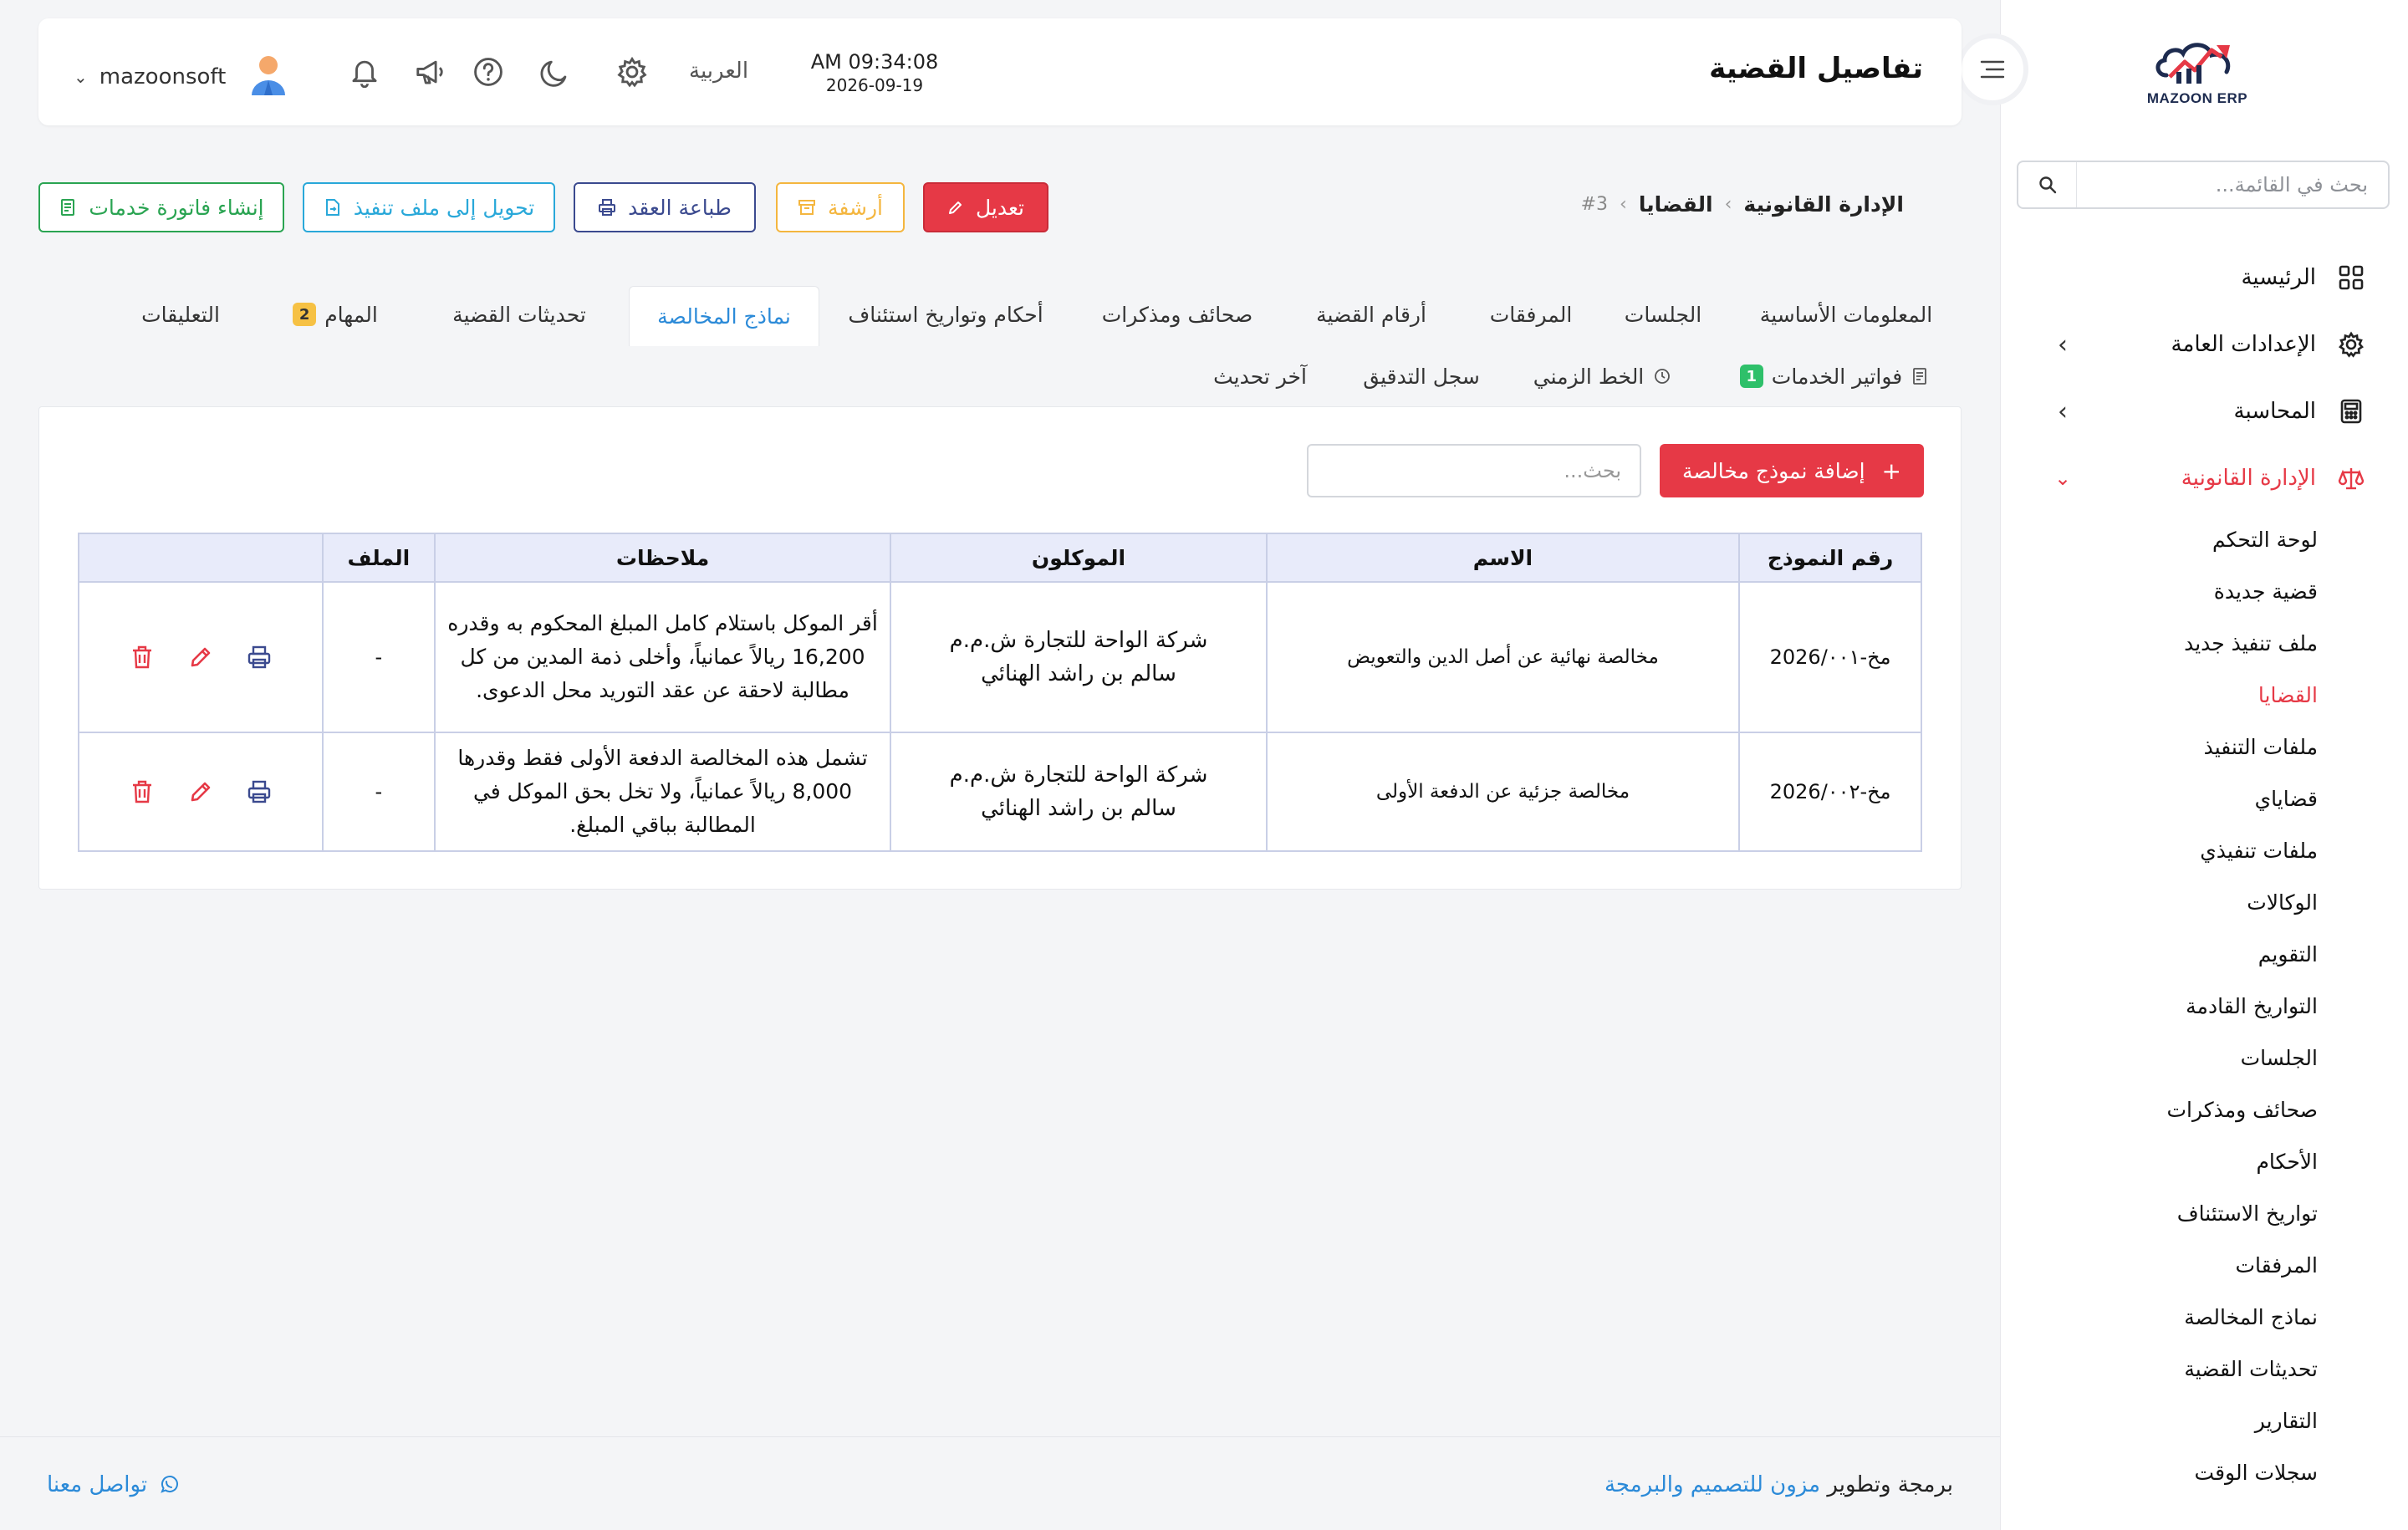 This screenshot has width=2408, height=1530. What do you see at coordinates (1531, 314) in the screenshot?
I see `tab-attachments: المرفقات` at bounding box center [1531, 314].